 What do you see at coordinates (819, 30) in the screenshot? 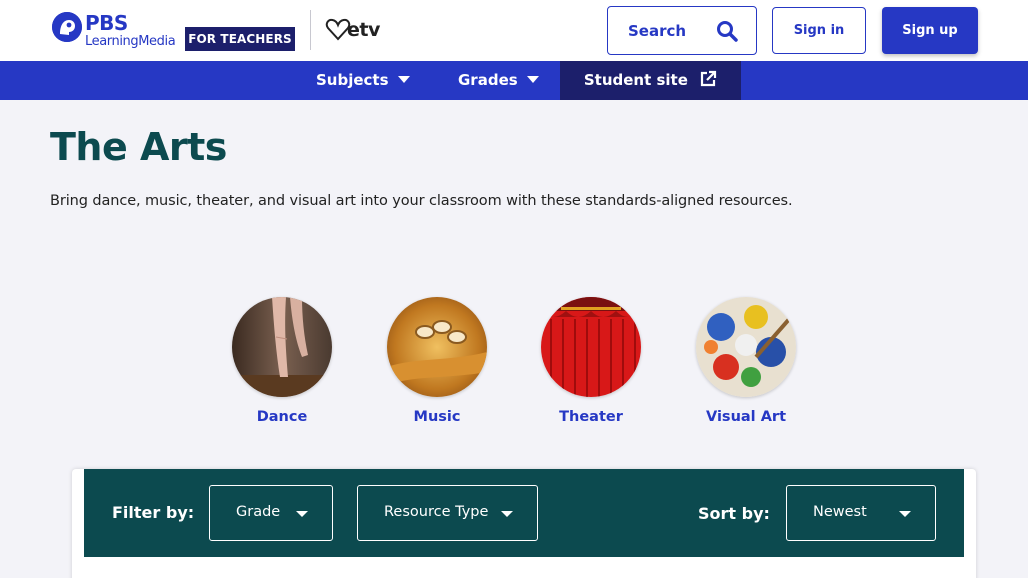
I see `sign-in-button: Sign in` at bounding box center [819, 30].